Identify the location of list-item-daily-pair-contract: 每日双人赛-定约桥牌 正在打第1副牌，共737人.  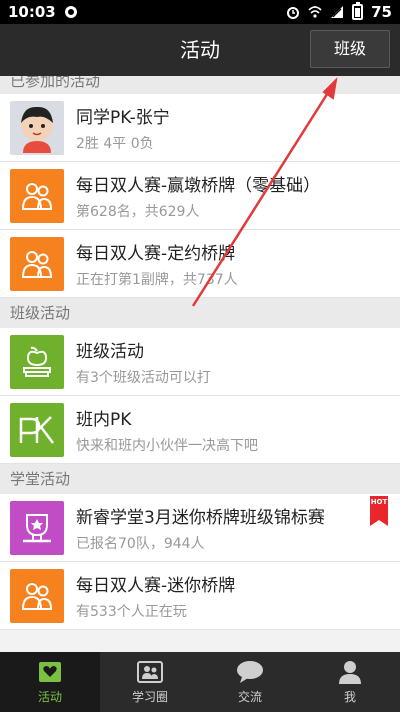
(200, 264).